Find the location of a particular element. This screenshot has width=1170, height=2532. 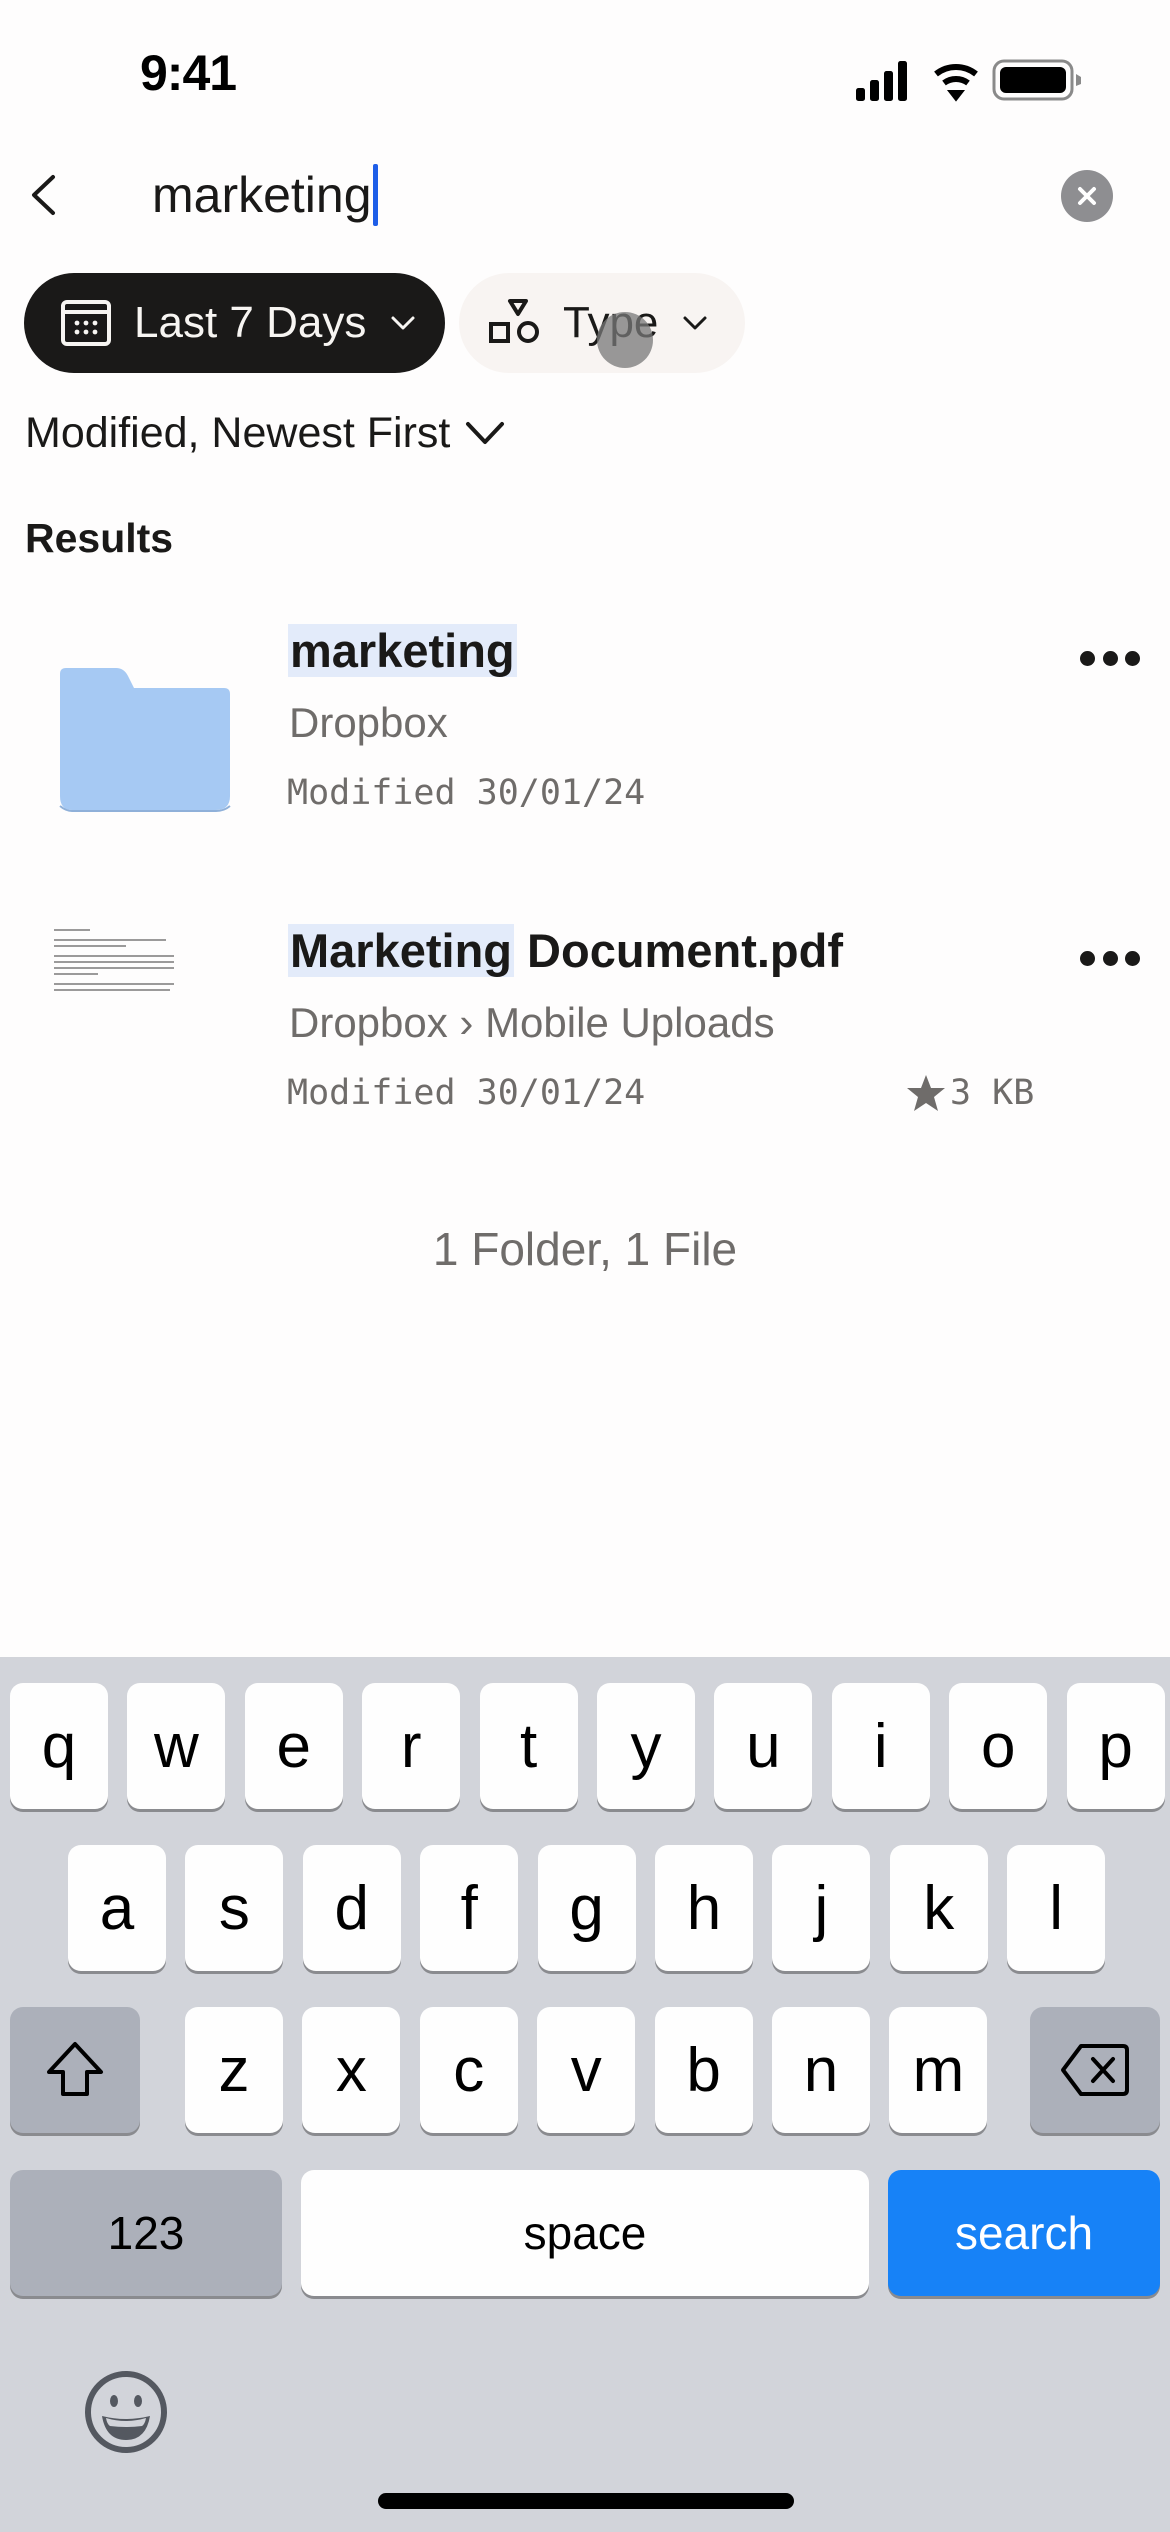

emoji-icon is located at coordinates (126, 2412).